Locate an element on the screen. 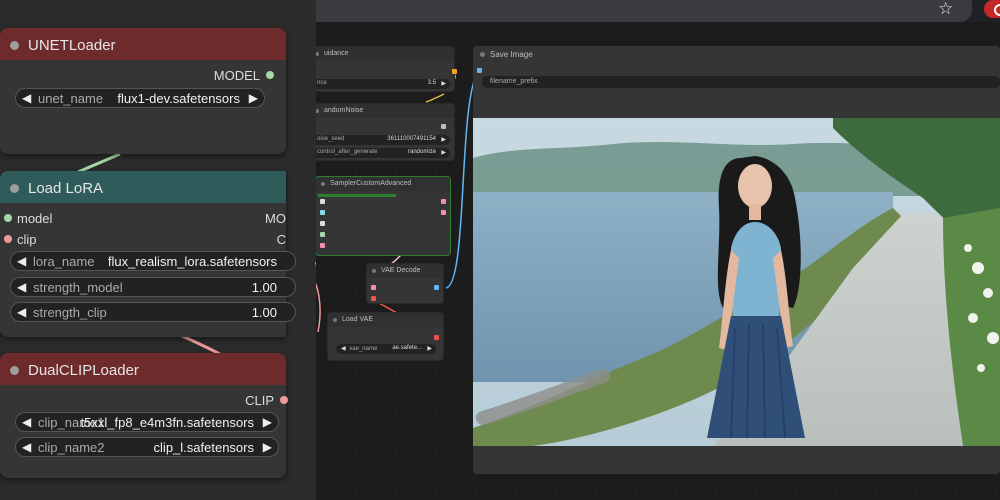 This screenshot has width=1000, height=500. vae-name-label: vae_name is located at coordinates (363, 349).